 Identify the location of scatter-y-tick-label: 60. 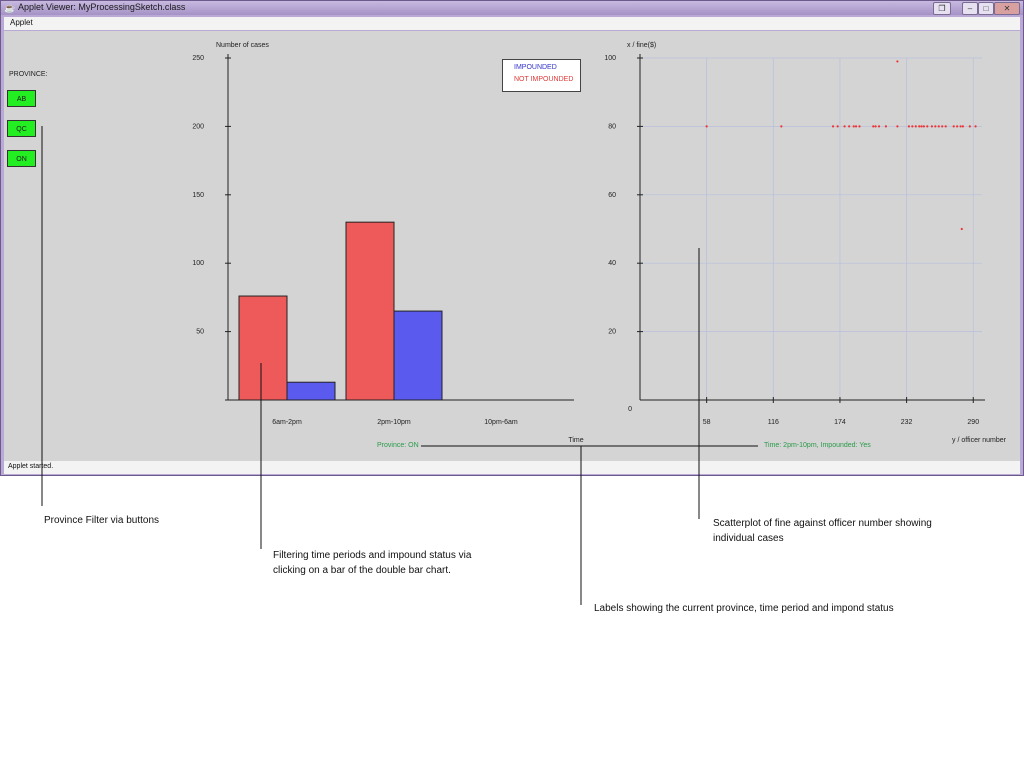
(612, 195).